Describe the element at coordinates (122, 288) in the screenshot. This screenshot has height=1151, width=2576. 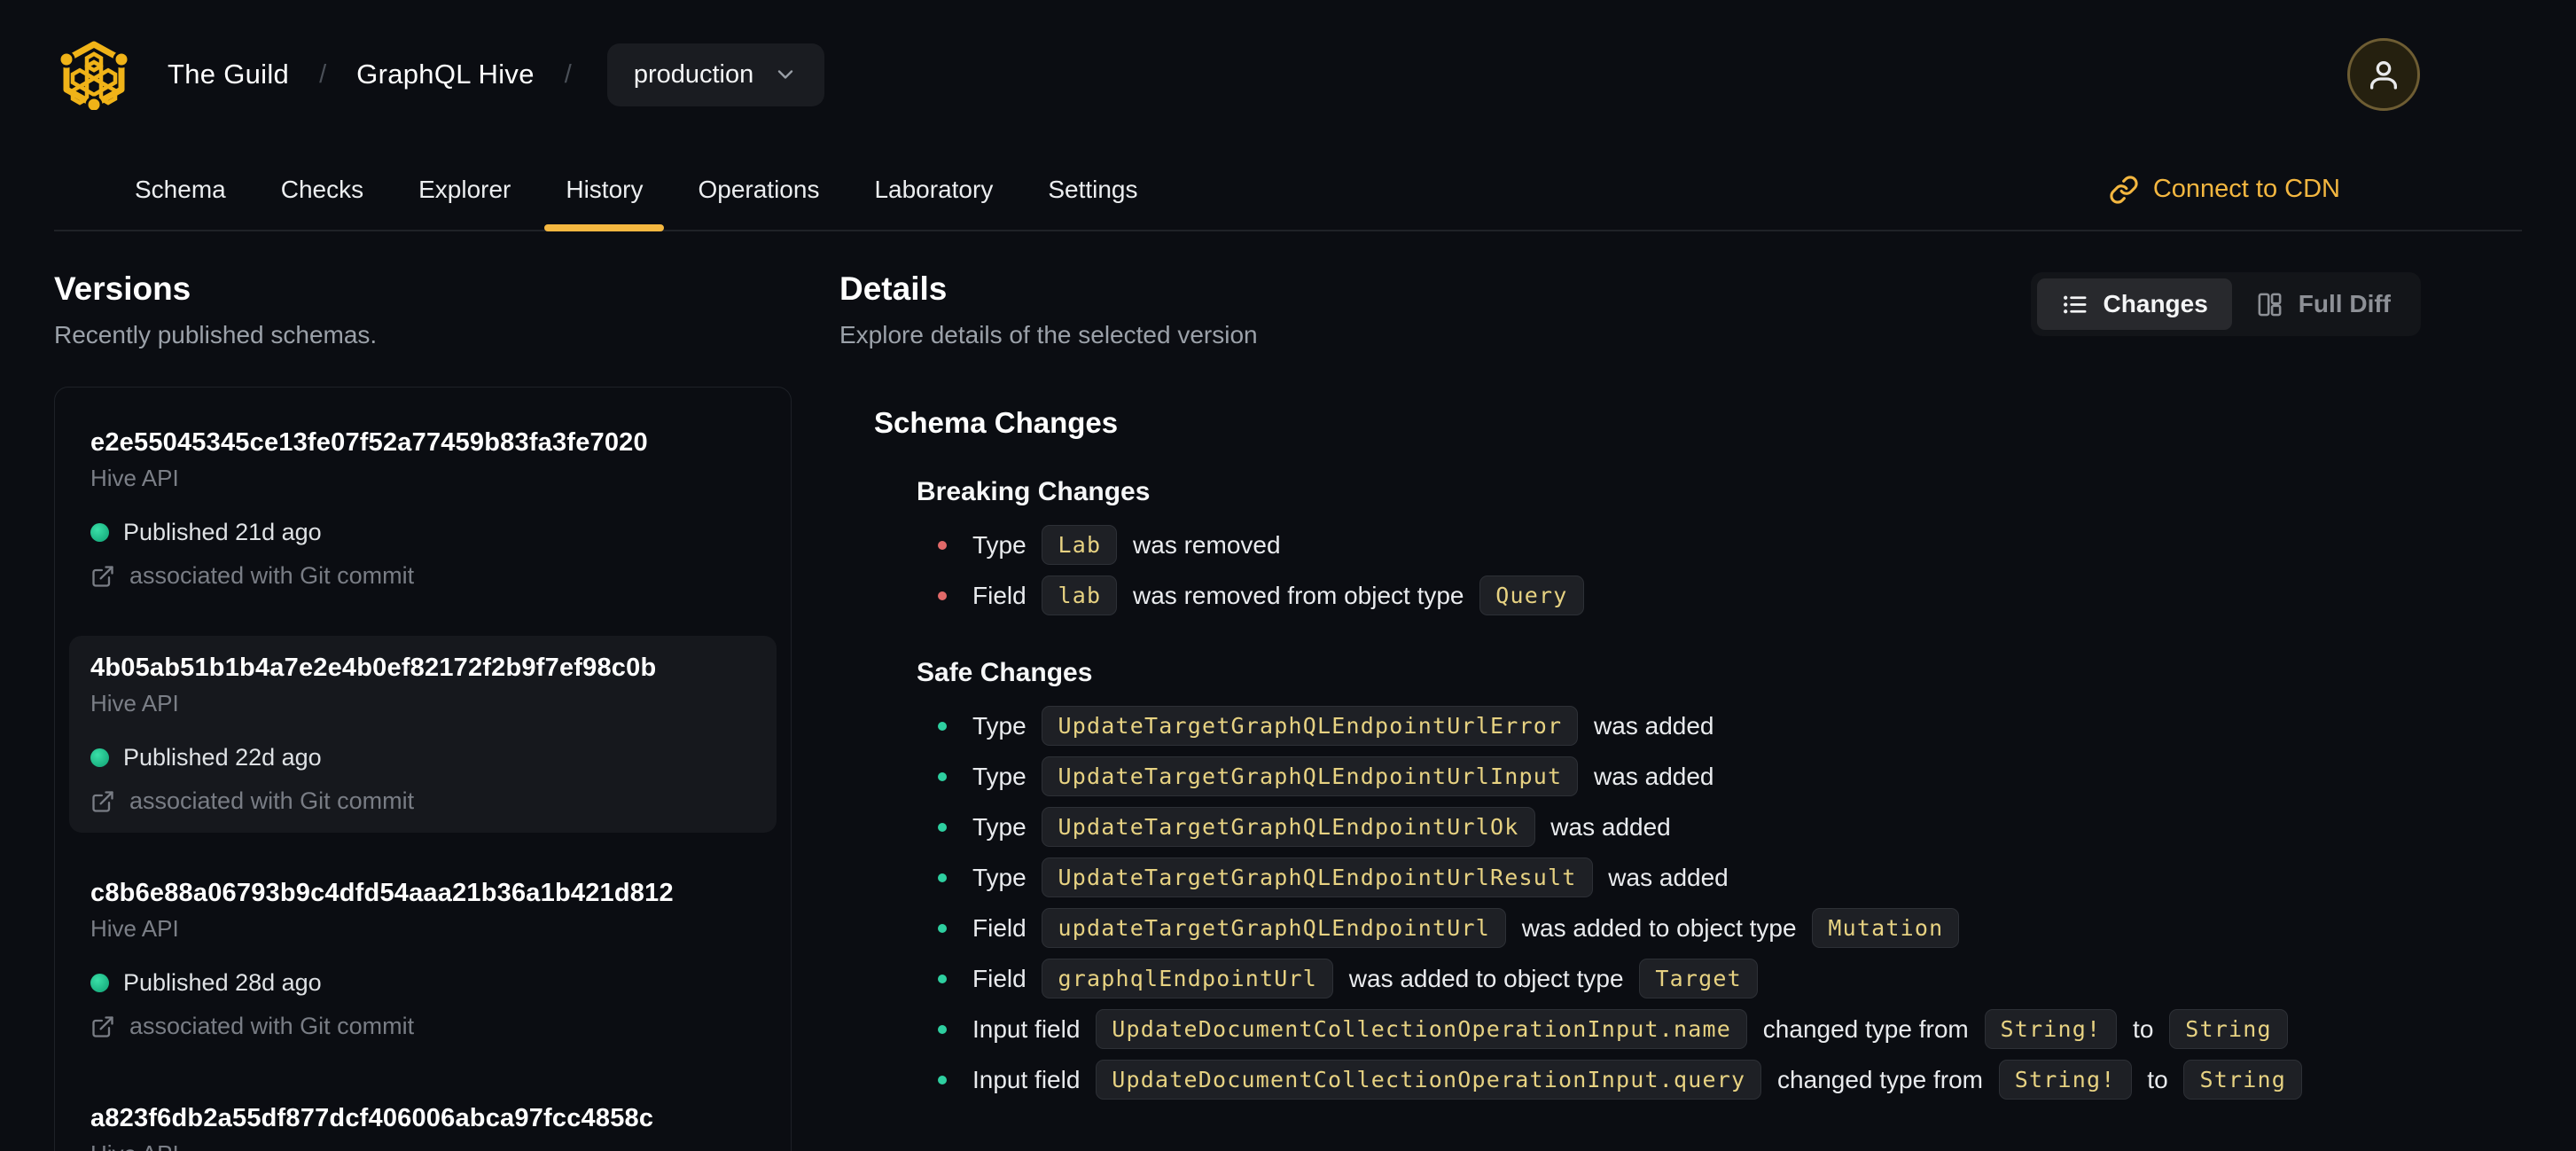
I see `versions-title: Versions` at that location.